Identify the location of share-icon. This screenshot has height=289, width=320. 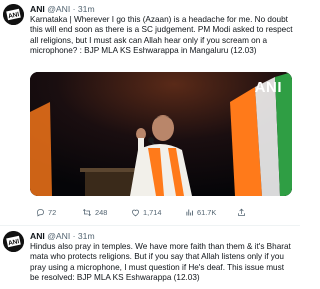
(241, 212).